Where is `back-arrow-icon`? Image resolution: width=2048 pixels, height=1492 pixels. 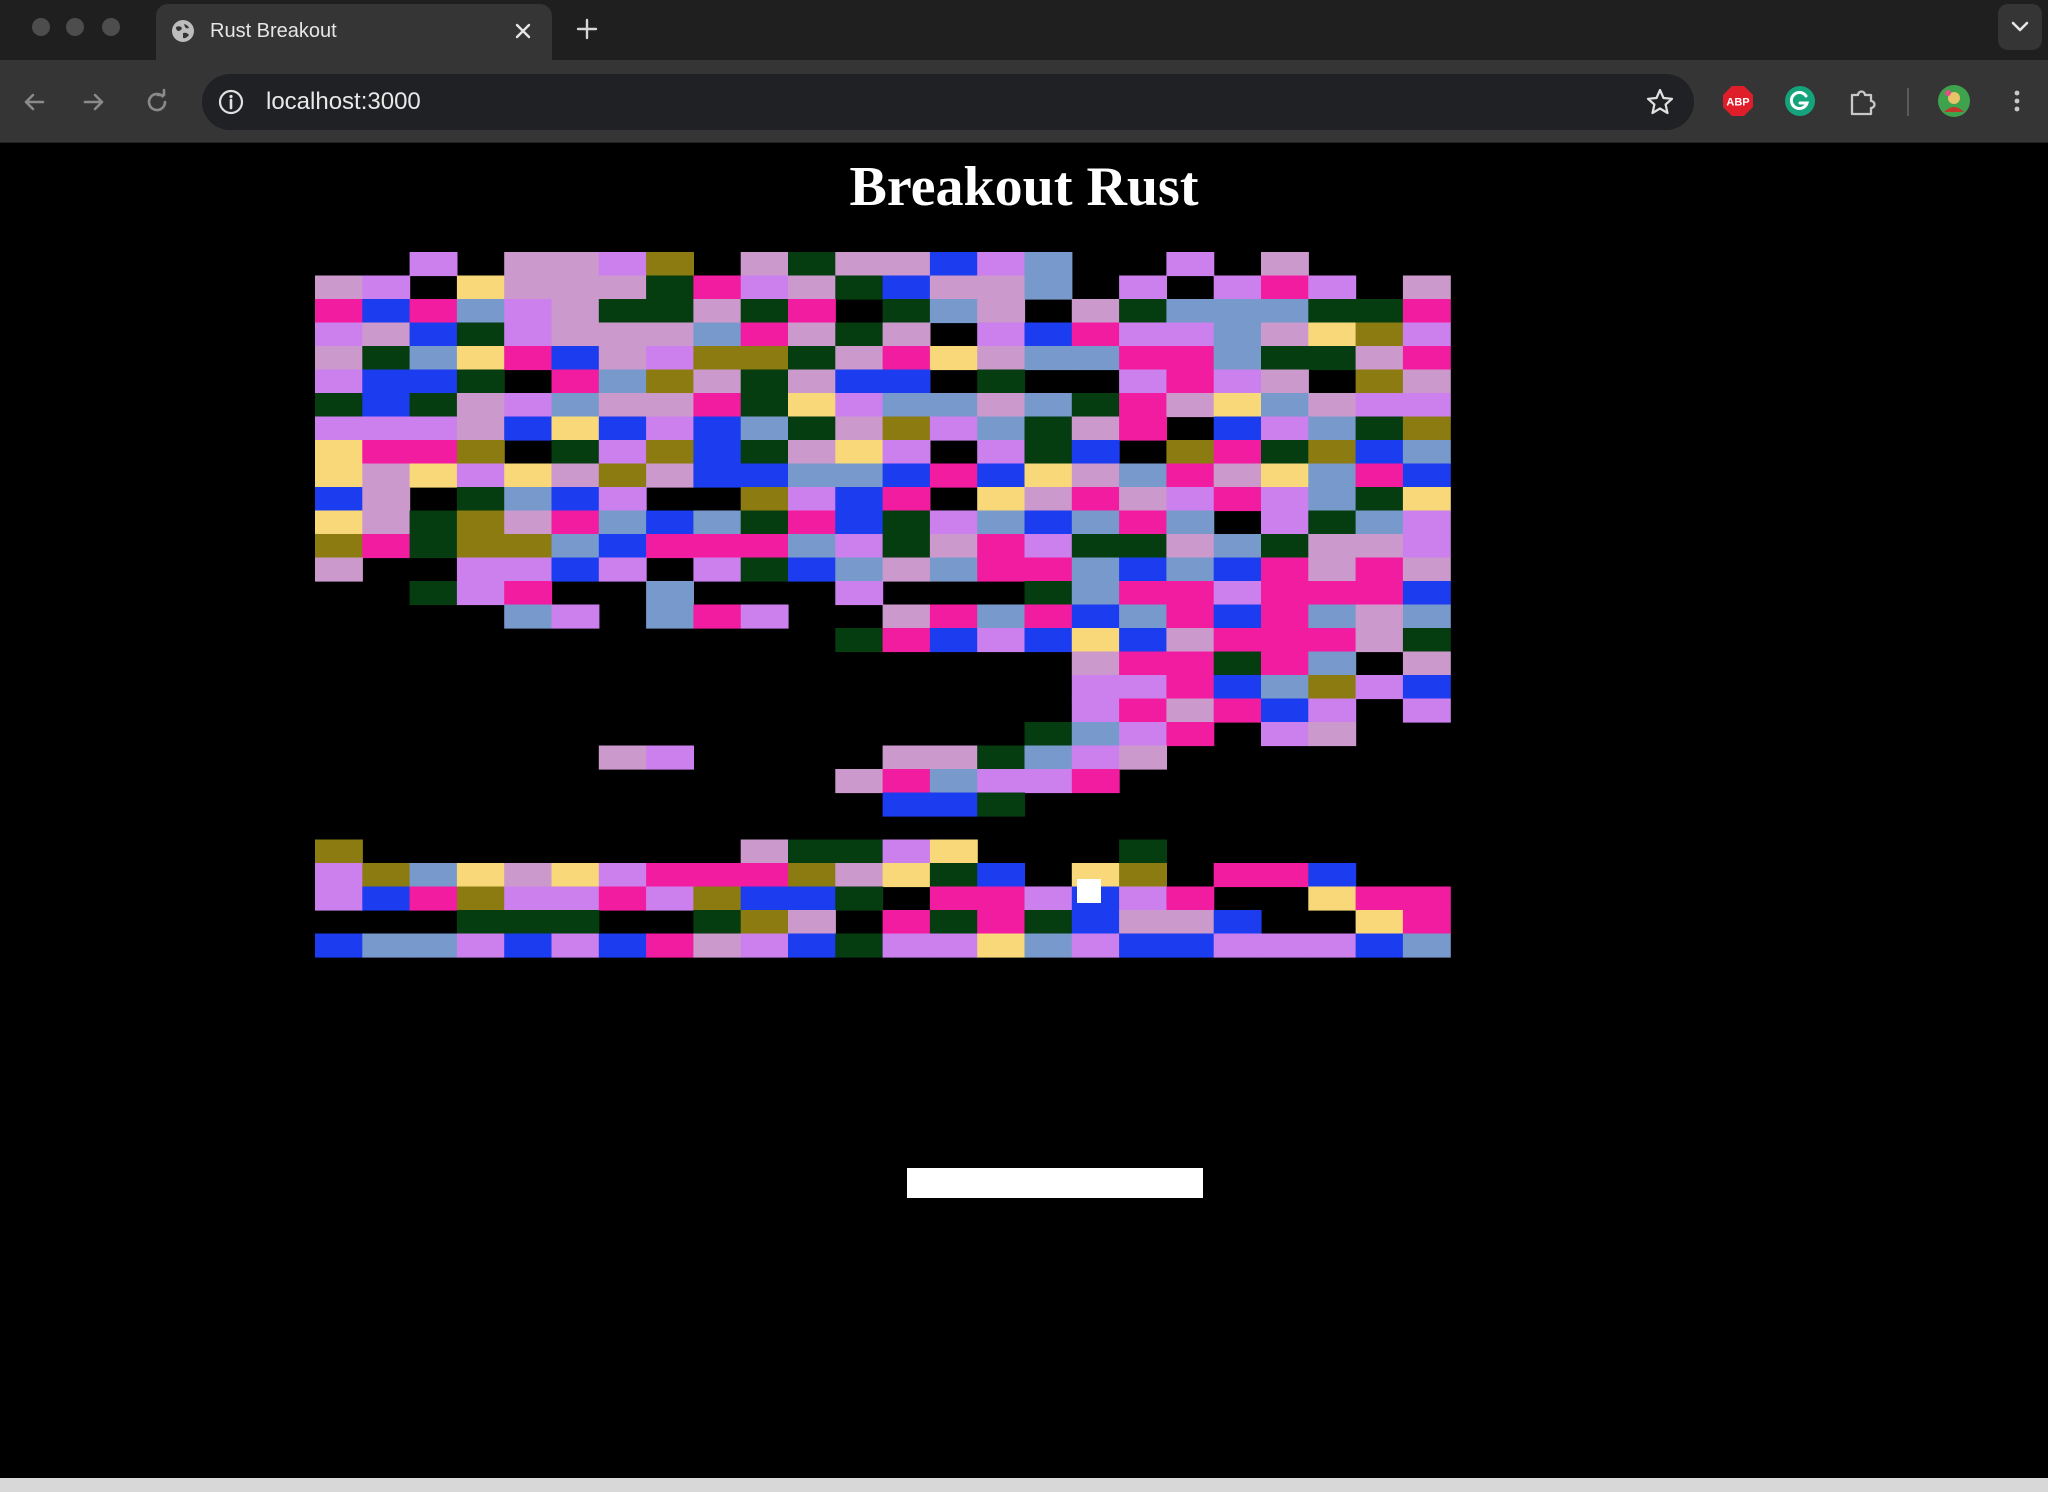 back-arrow-icon is located at coordinates (34, 102).